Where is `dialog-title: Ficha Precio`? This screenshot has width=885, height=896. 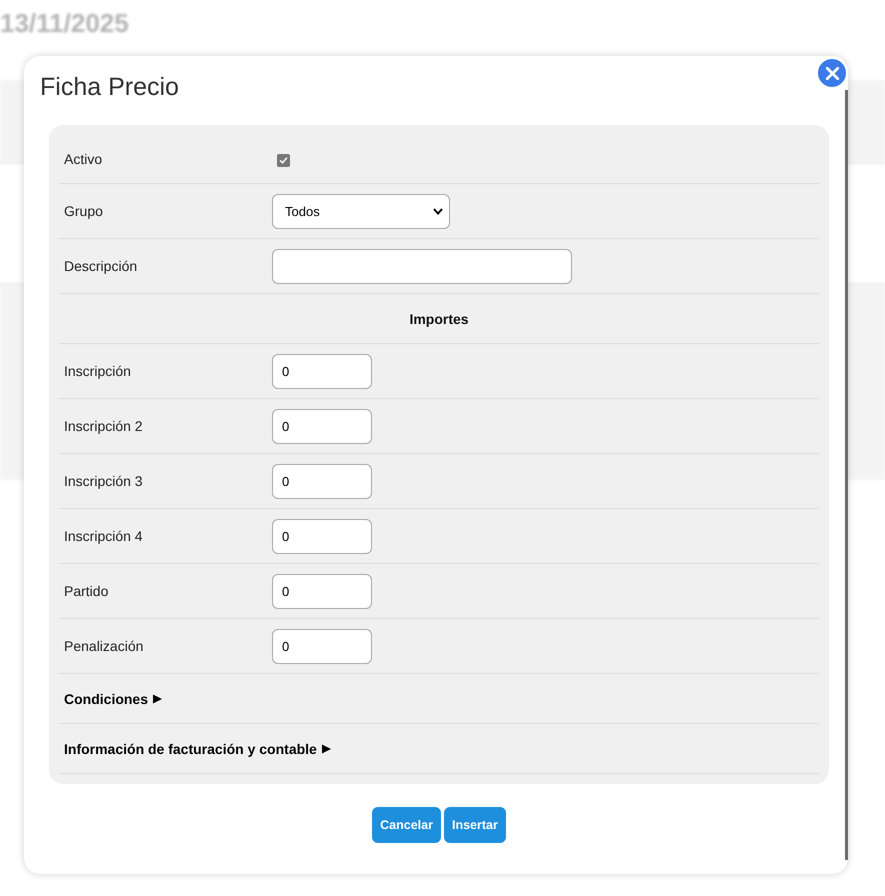
dialog-title: Ficha Precio is located at coordinates (109, 87).